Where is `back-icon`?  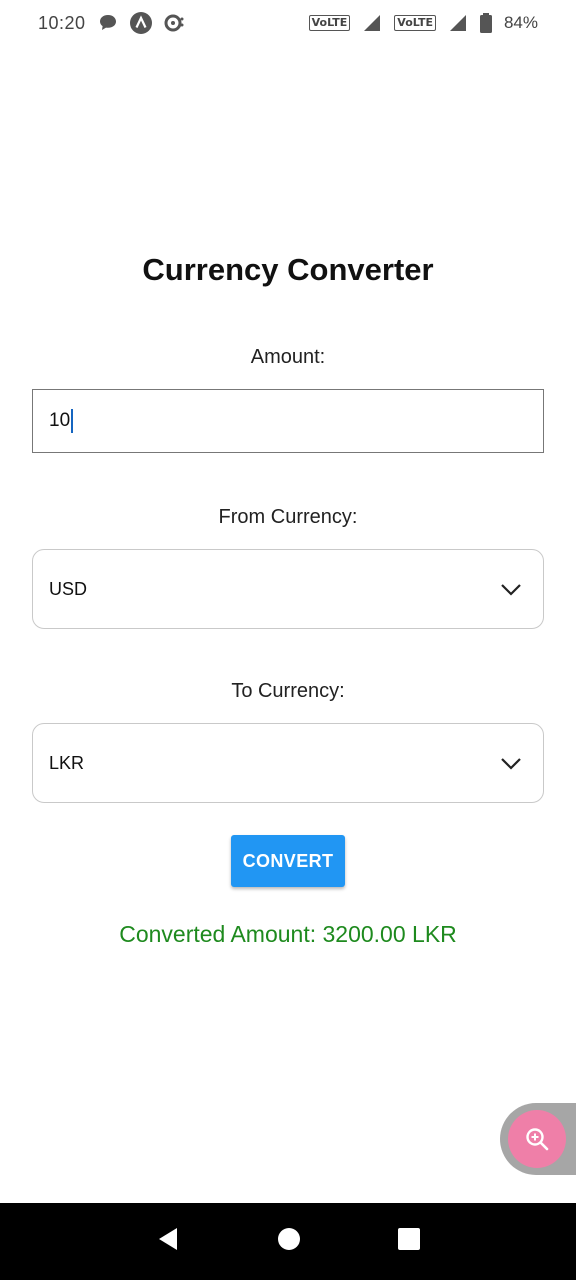 back-icon is located at coordinates (168, 1241).